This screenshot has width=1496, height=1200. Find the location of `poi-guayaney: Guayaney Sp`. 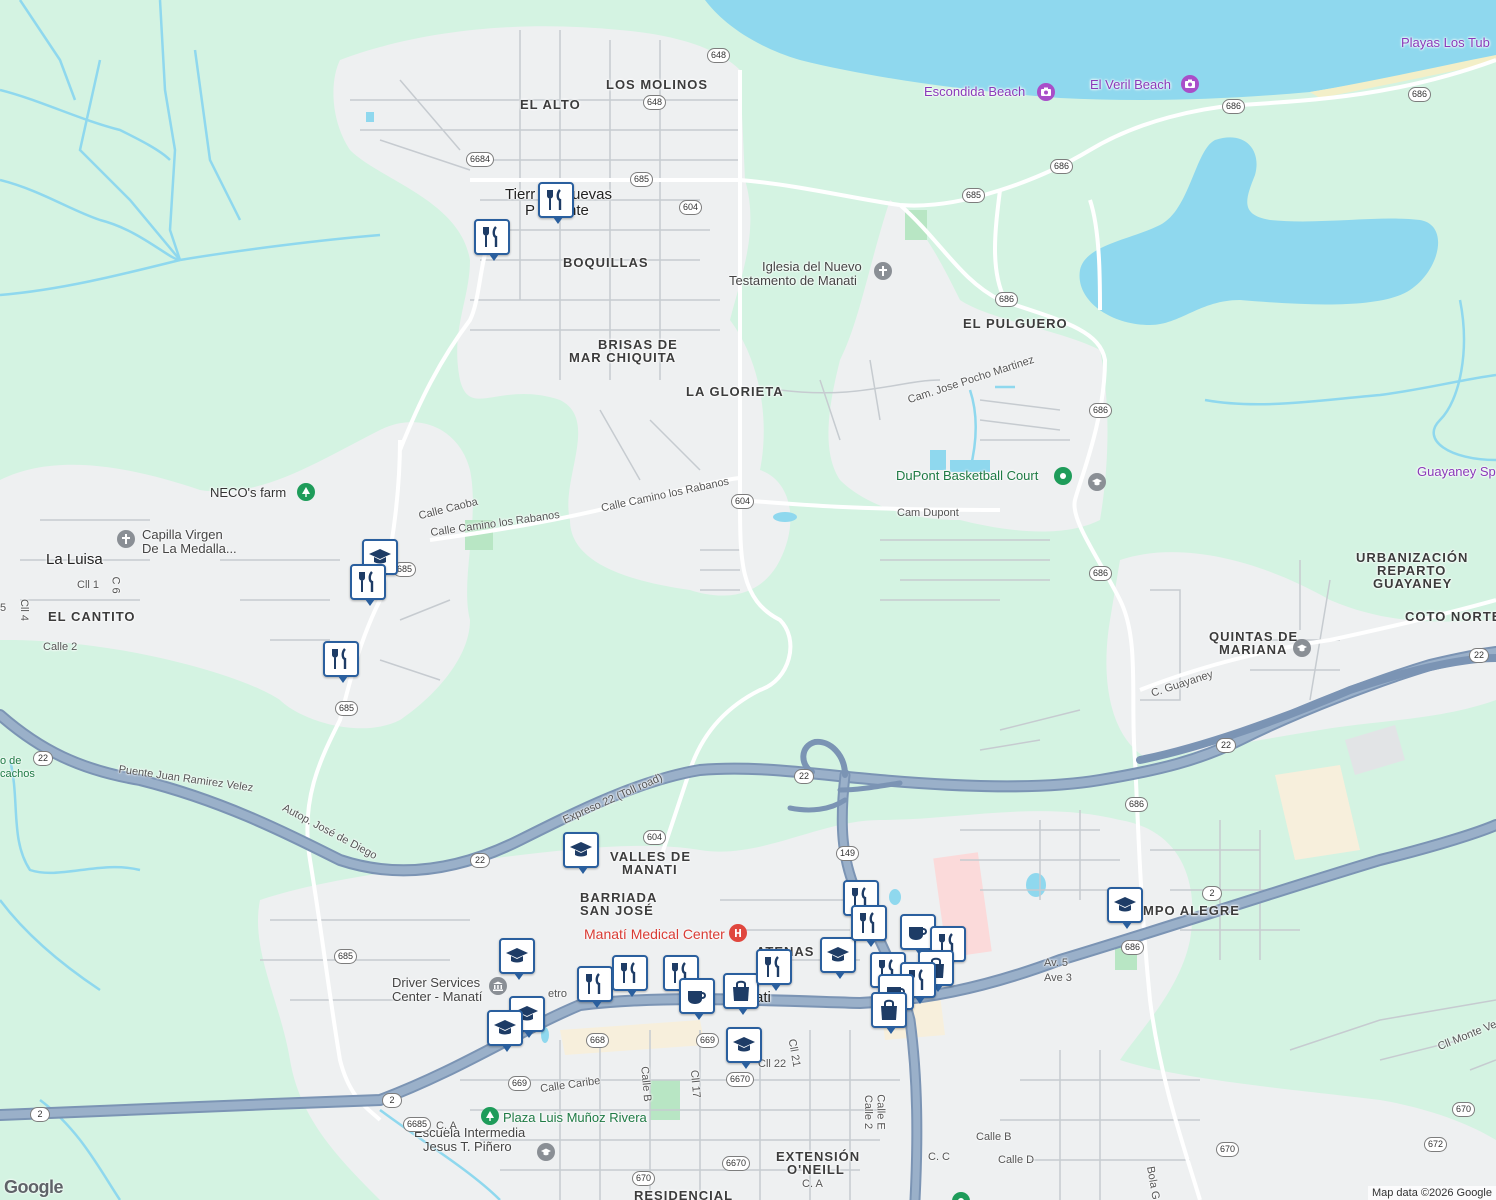

poi-guayaney: Guayaney Sp is located at coordinates (1456, 472).